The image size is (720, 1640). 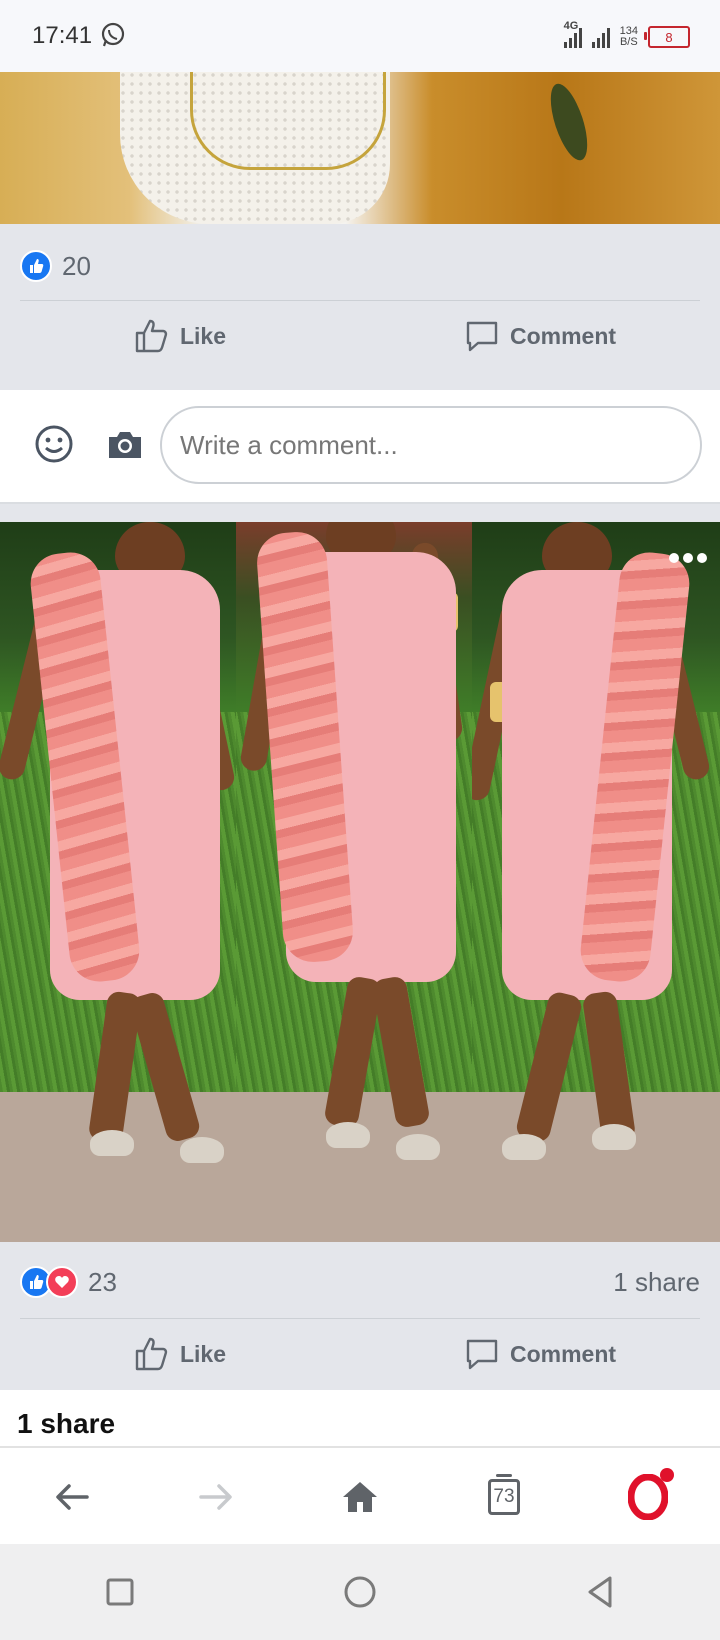 I want to click on battery-level: 8, so click(x=669, y=37).